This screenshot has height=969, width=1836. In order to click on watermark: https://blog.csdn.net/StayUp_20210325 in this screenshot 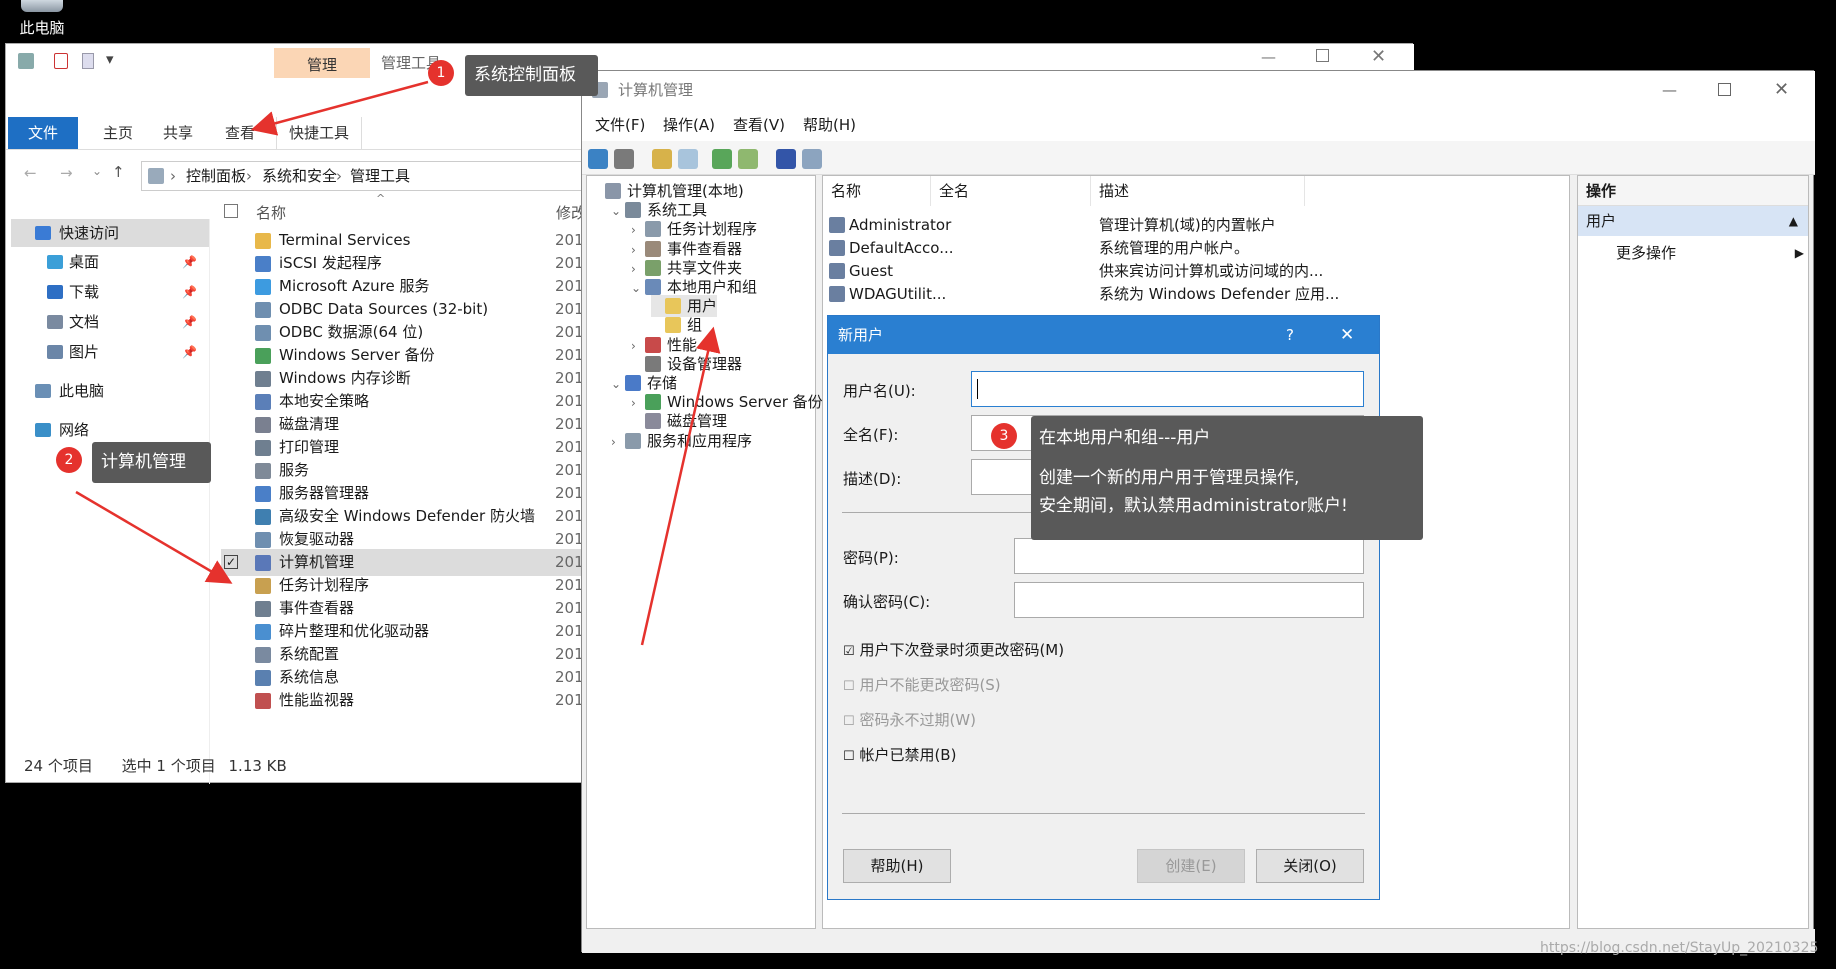, I will do `click(1679, 948)`.